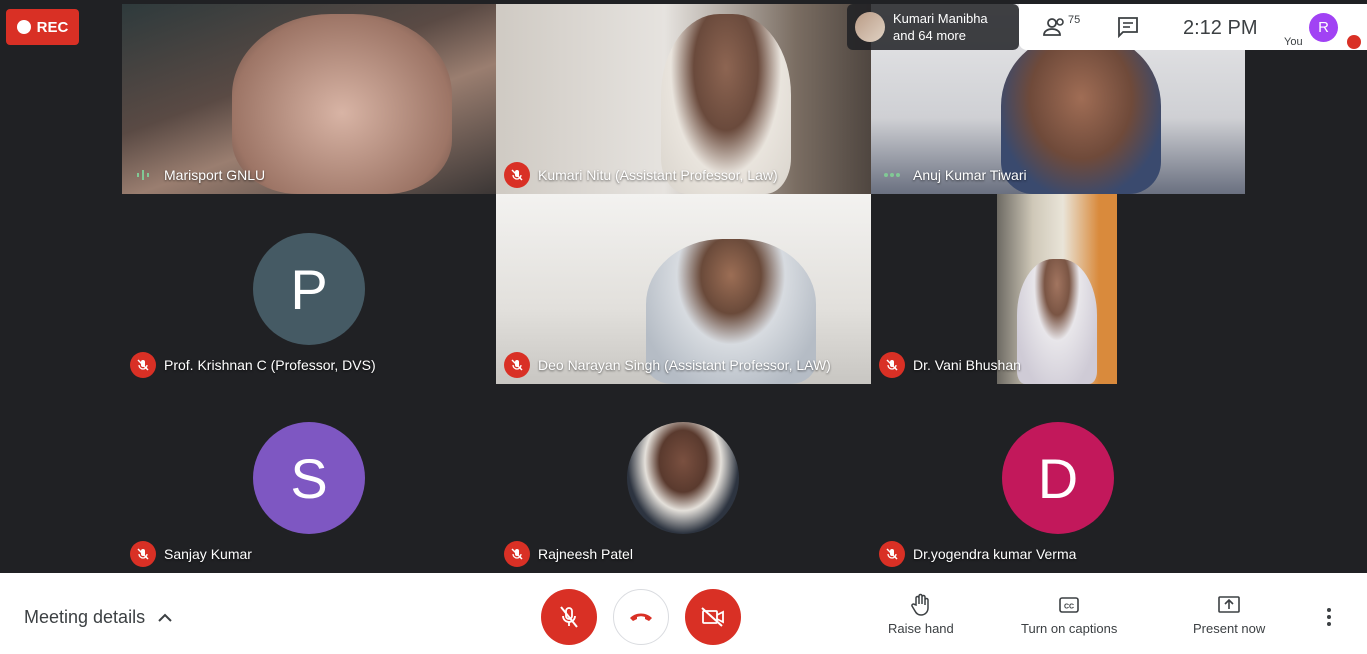  Describe the element at coordinates (967, 365) in the screenshot. I see `participant-name: Dr. Vani Bhushan` at that location.